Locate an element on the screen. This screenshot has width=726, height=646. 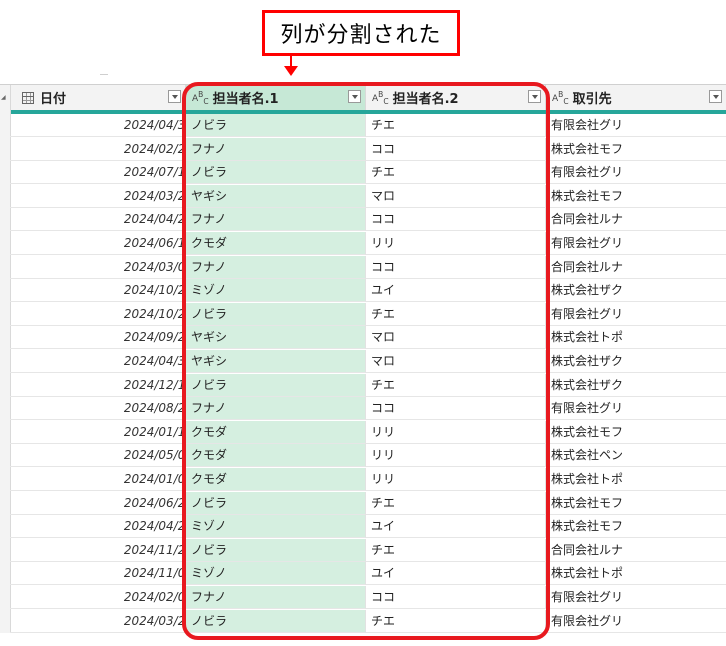
cell-date: 2024/03/22 is located at coordinates (98, 621).